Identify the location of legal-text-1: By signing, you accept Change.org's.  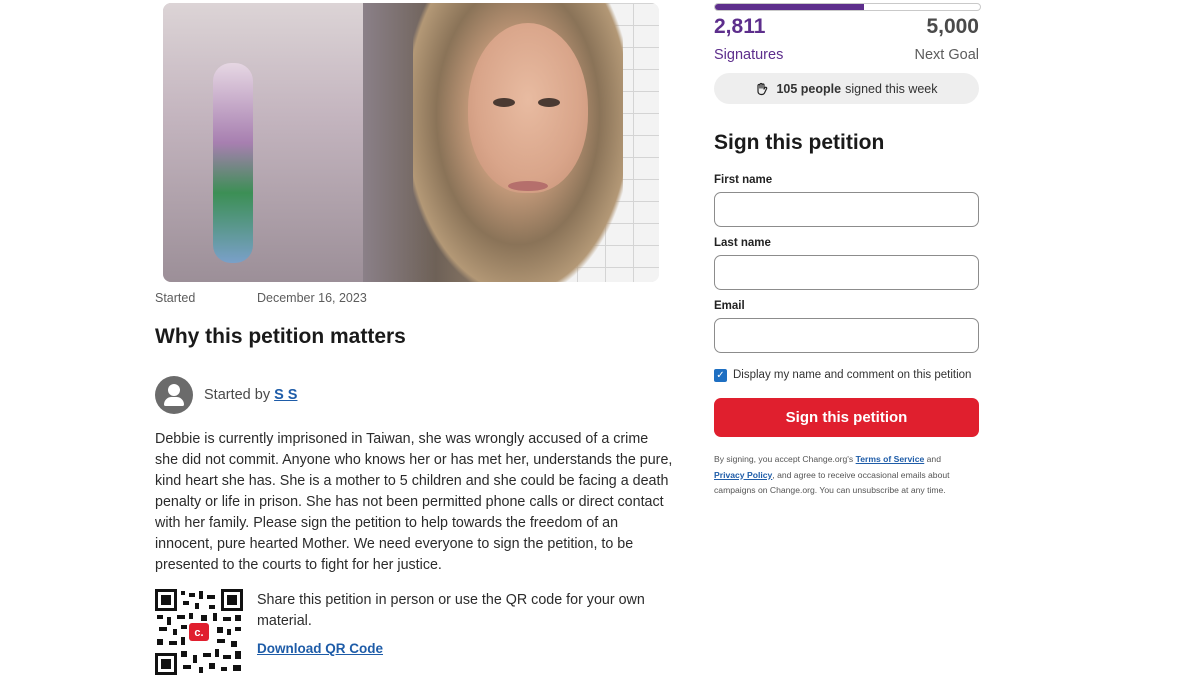
(784, 459).